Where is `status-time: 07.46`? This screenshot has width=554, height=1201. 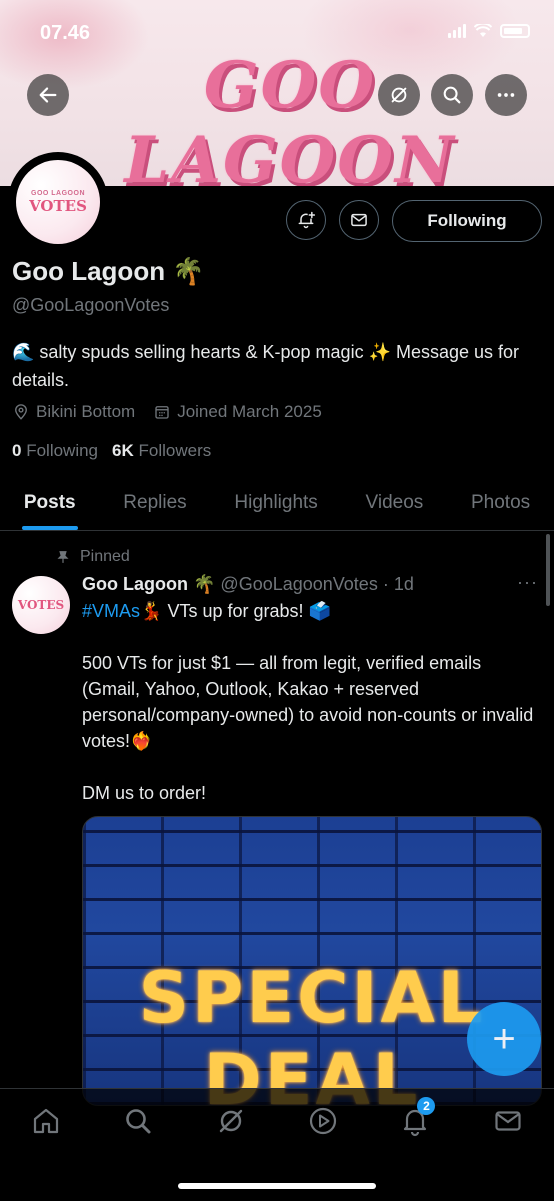 status-time: 07.46 is located at coordinates (65, 33).